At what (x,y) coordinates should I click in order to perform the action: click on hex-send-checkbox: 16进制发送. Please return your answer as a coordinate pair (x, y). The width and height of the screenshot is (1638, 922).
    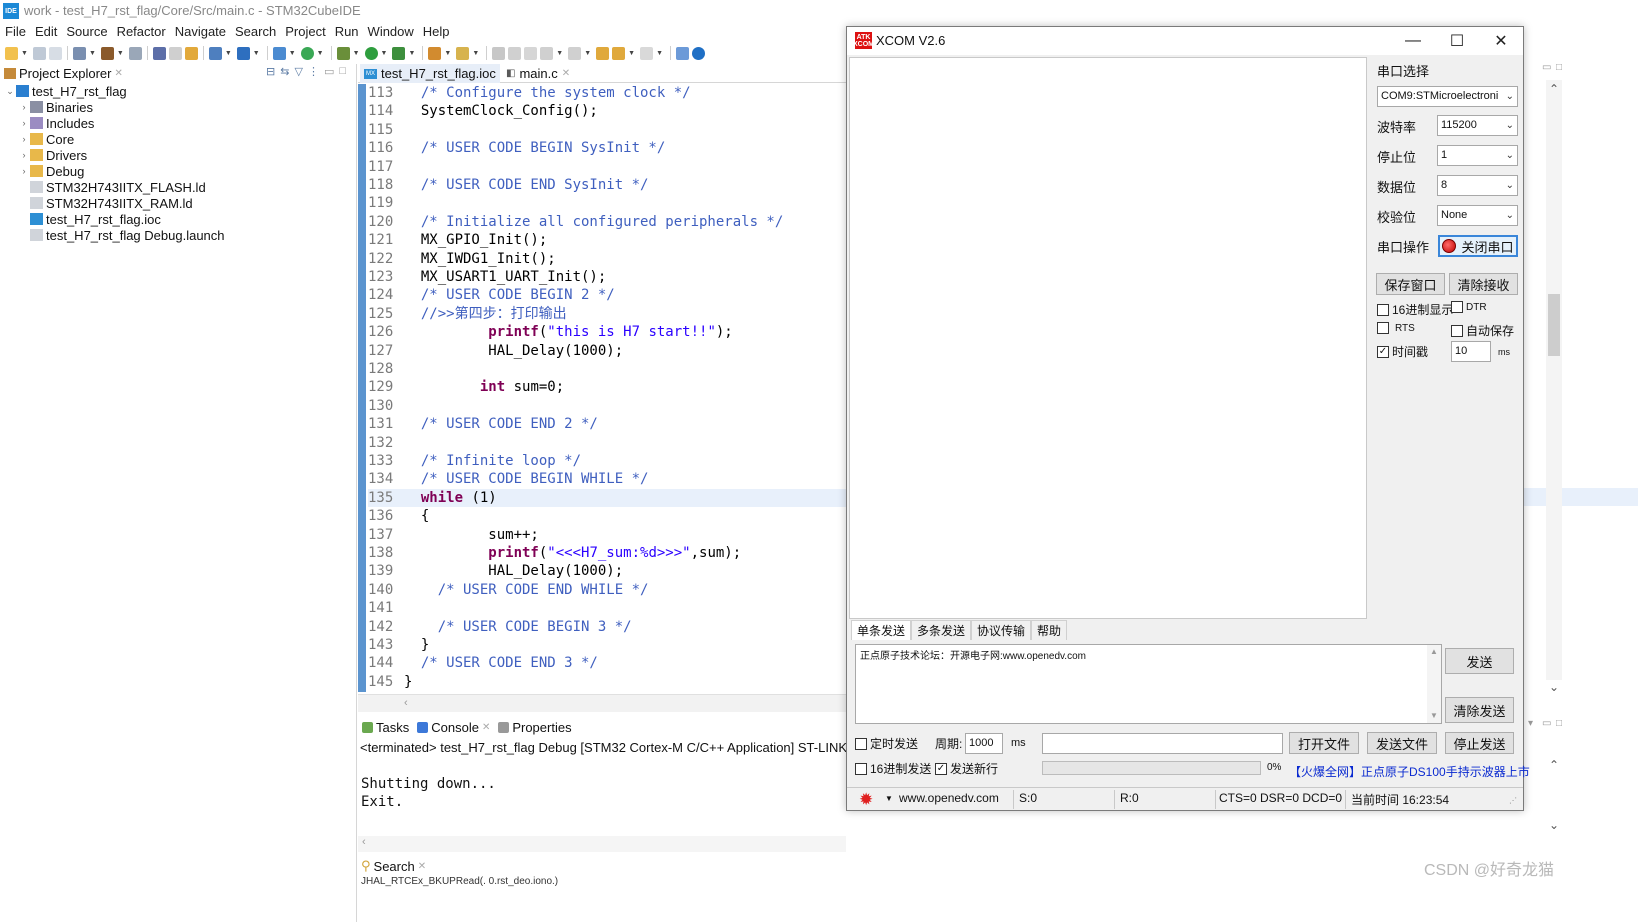
    Looking at the image, I should click on (893, 768).